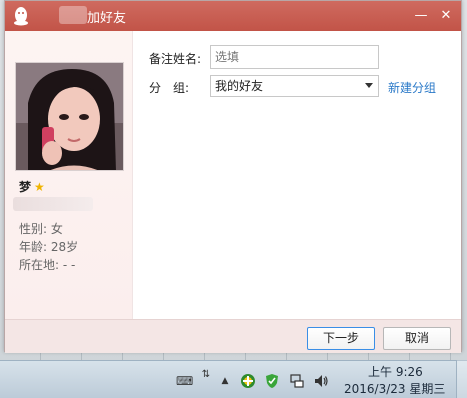  I want to click on gender-text: 性别: 女, so click(41, 229).